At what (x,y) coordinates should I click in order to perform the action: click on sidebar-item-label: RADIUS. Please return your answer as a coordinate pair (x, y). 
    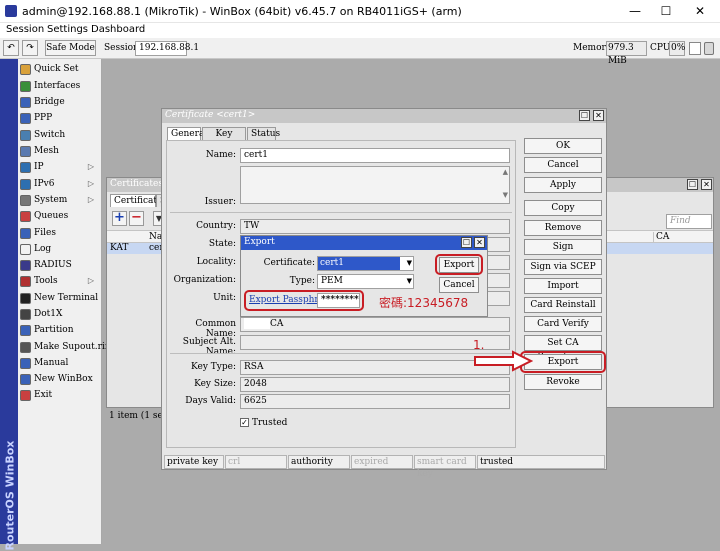
    Looking at the image, I should click on (53, 265).